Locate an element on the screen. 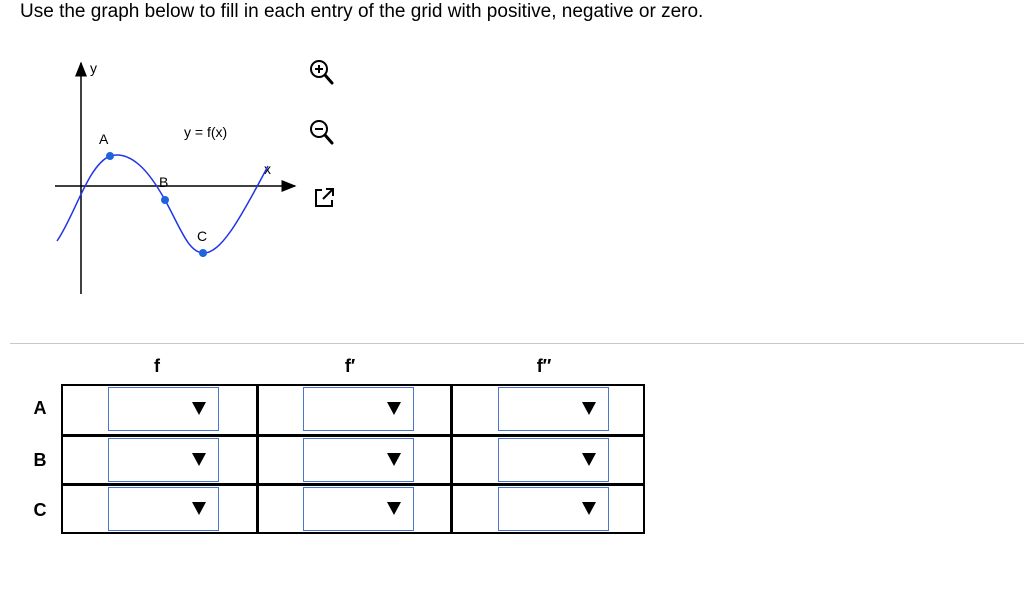  zoom-out-button is located at coordinates (321, 132).